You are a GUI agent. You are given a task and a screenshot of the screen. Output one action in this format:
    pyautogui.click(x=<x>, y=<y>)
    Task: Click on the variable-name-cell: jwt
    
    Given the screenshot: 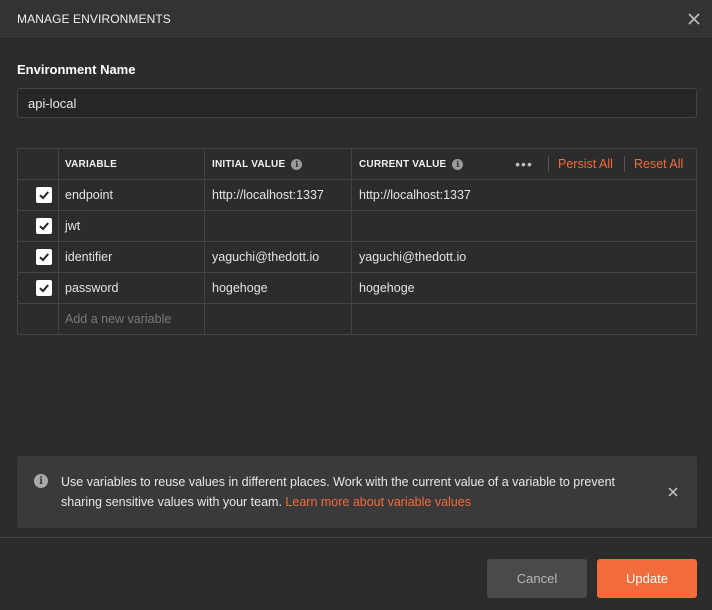 What is the action you would take?
    pyautogui.click(x=131, y=226)
    